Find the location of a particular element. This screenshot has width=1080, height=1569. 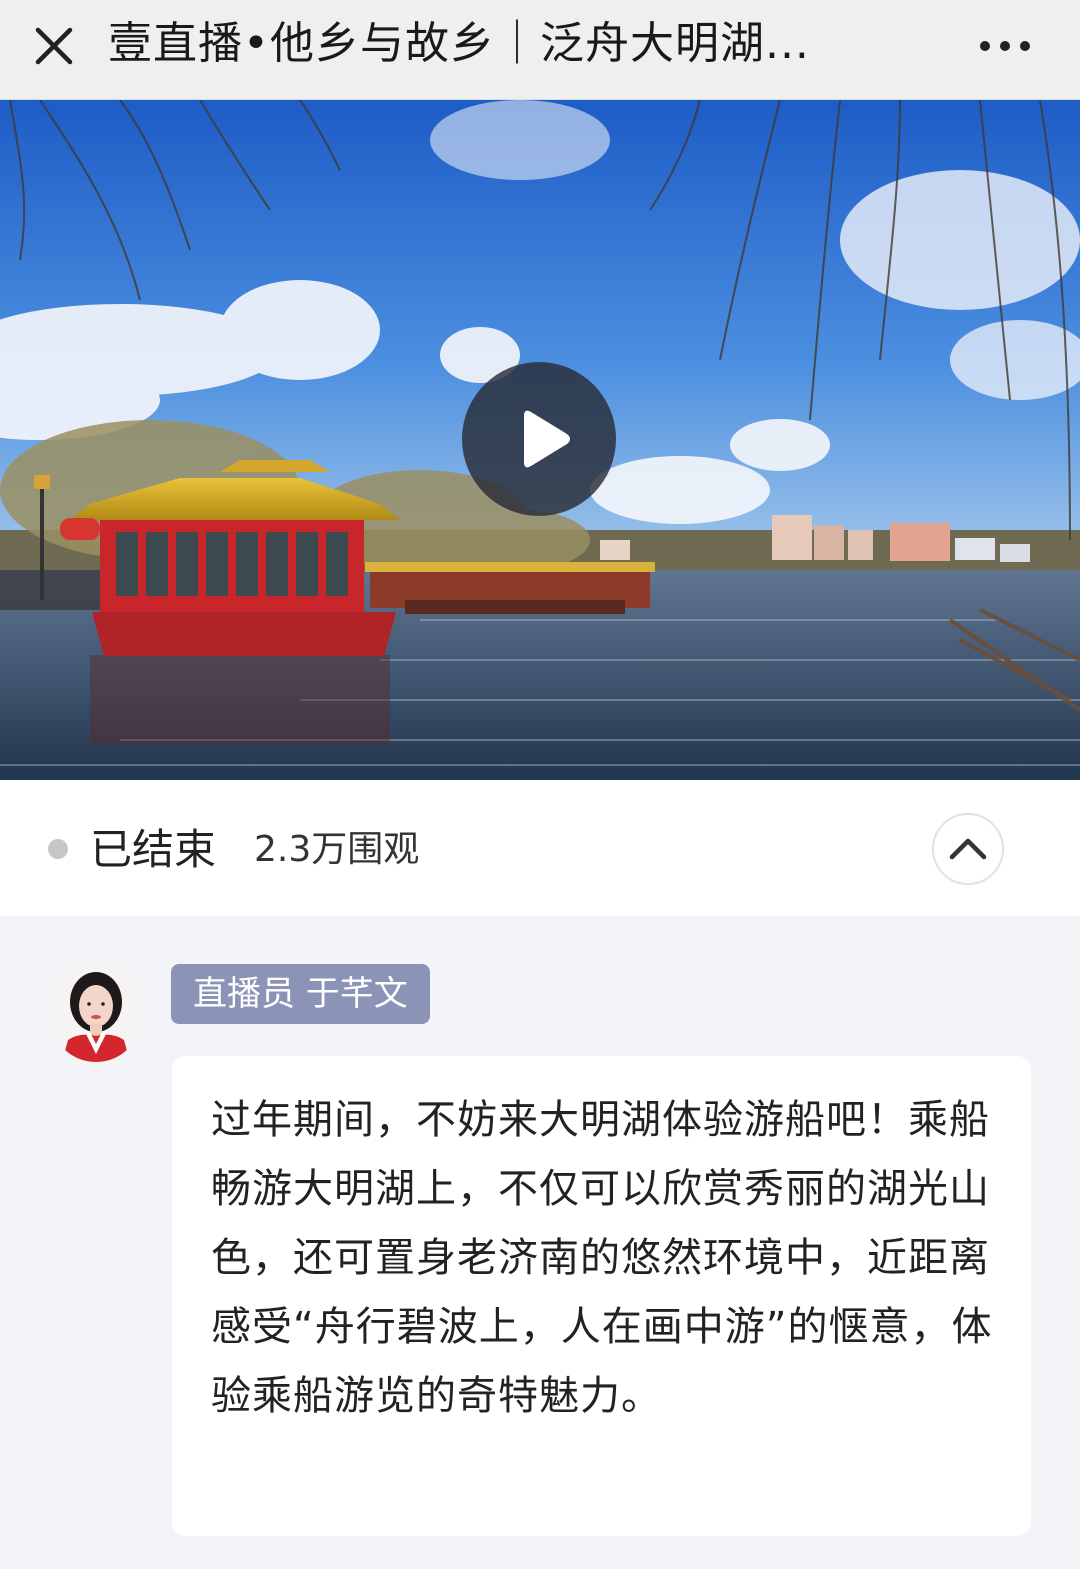

anchor-avatar is located at coordinates (96, 1013).